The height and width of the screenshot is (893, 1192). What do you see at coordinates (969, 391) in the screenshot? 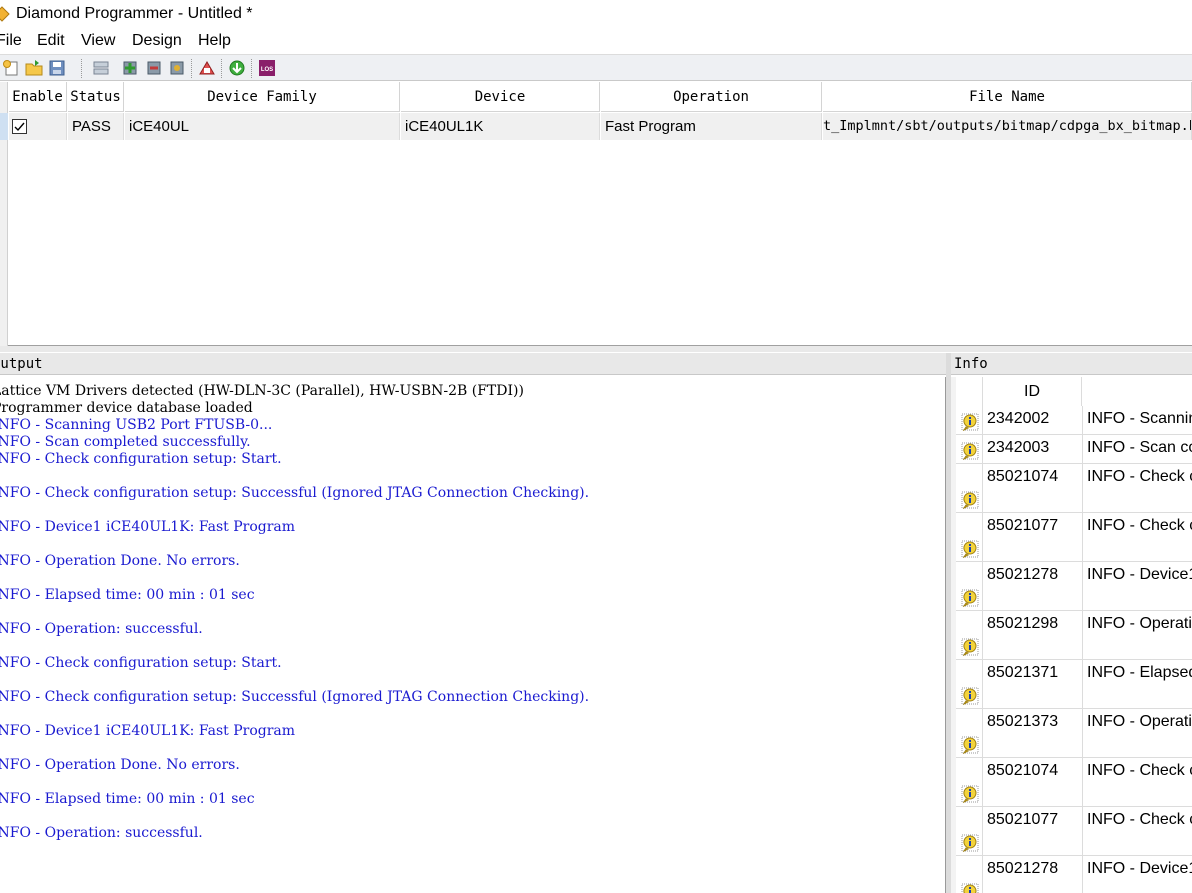
I see `info-icon-column-header` at bounding box center [969, 391].